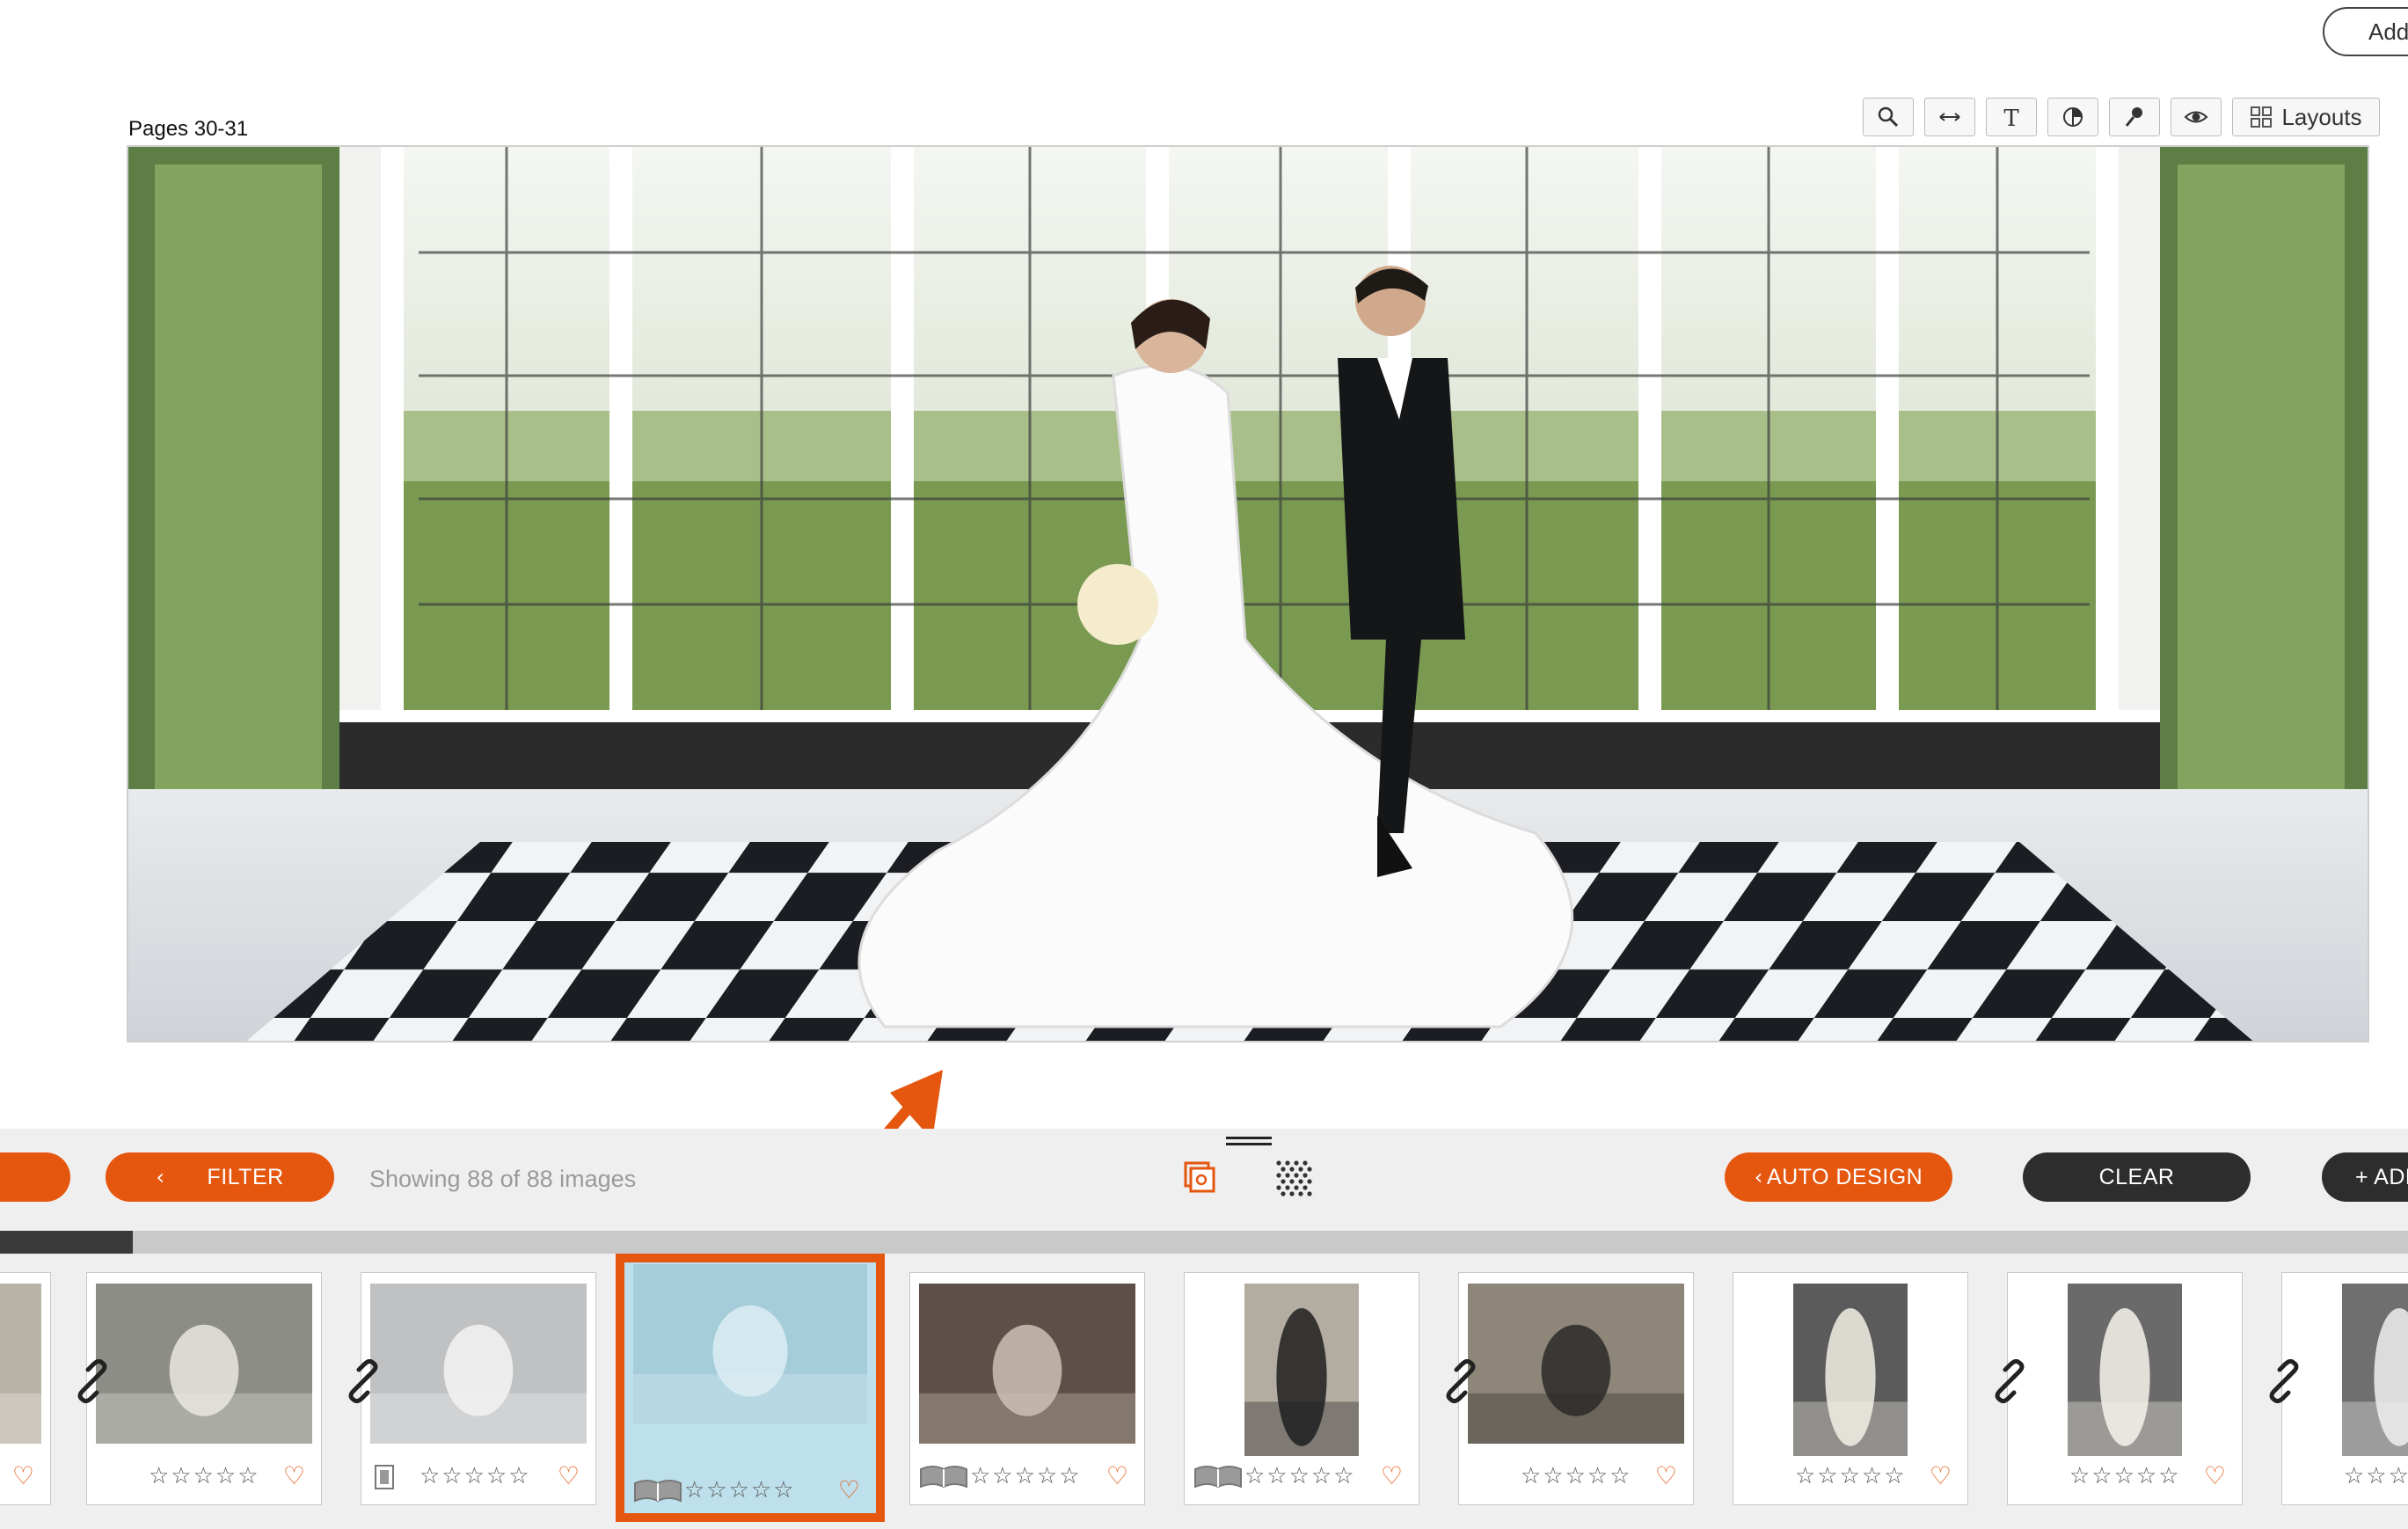 The width and height of the screenshot is (2408, 1529). I want to click on pin-icon, so click(2133, 117).